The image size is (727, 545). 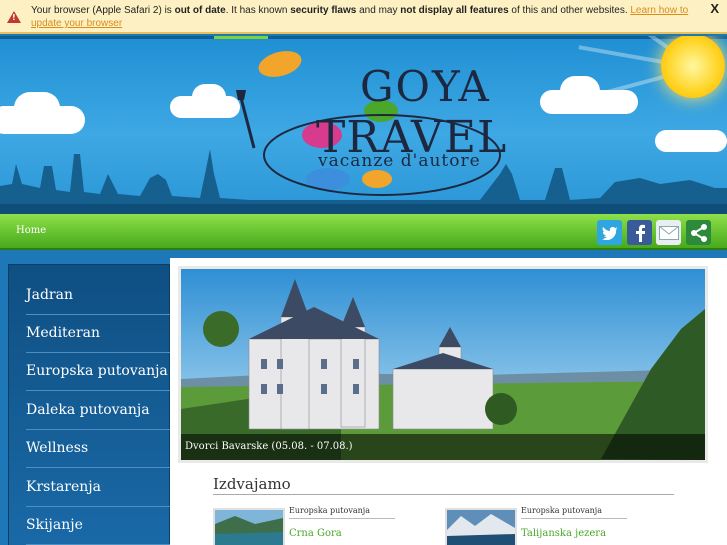 I want to click on sidebar-item-daleka-putovanja: Daleka putovanja, so click(x=98, y=411).